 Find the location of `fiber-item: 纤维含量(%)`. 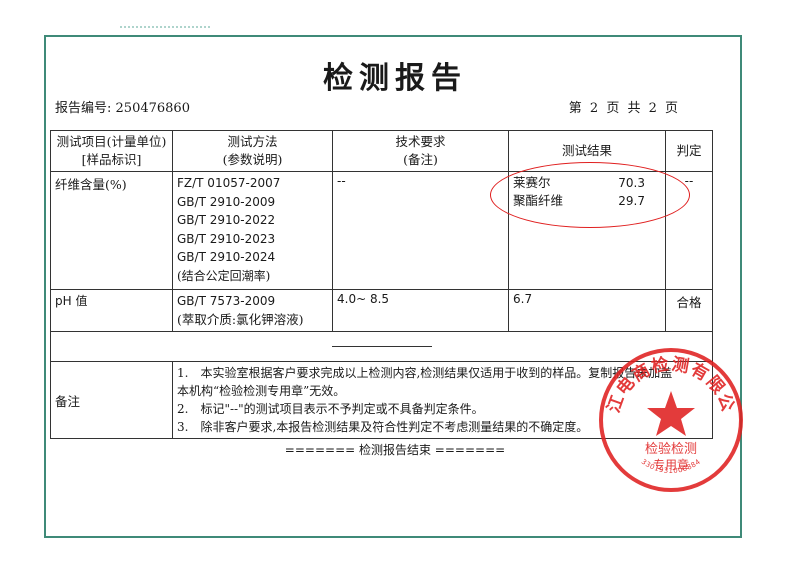

fiber-item: 纤维含量(%) is located at coordinates (111, 230).